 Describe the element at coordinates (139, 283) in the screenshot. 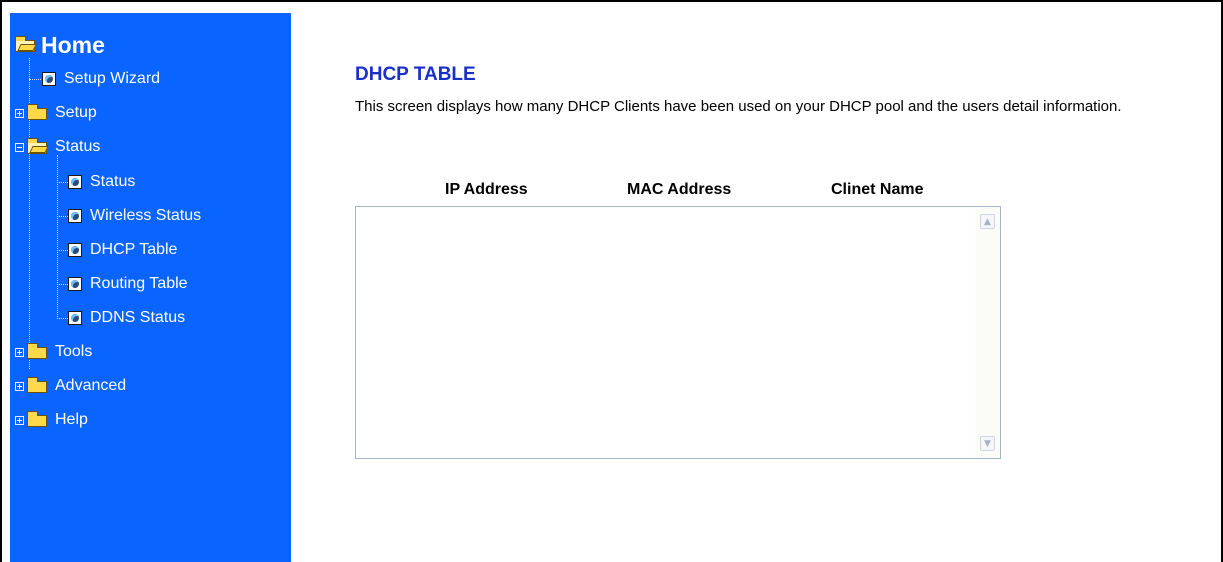

I see `tree-item-label: Routing Table` at that location.